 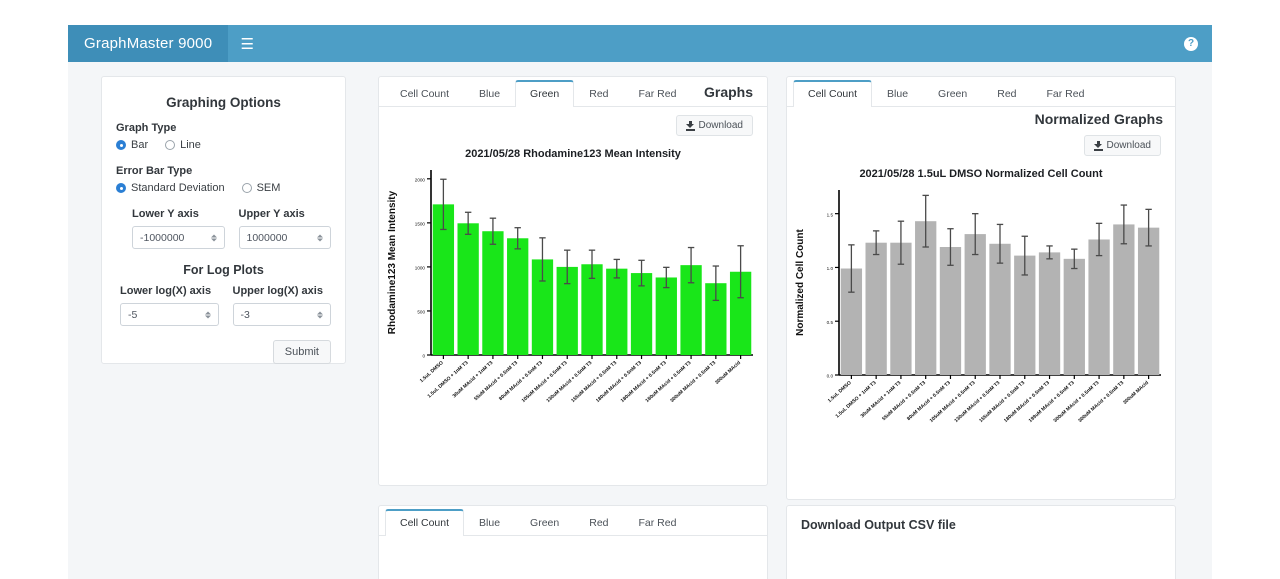 What do you see at coordinates (425, 522) in the screenshot?
I see `bottom-tab-cell-count: Cell Count` at bounding box center [425, 522].